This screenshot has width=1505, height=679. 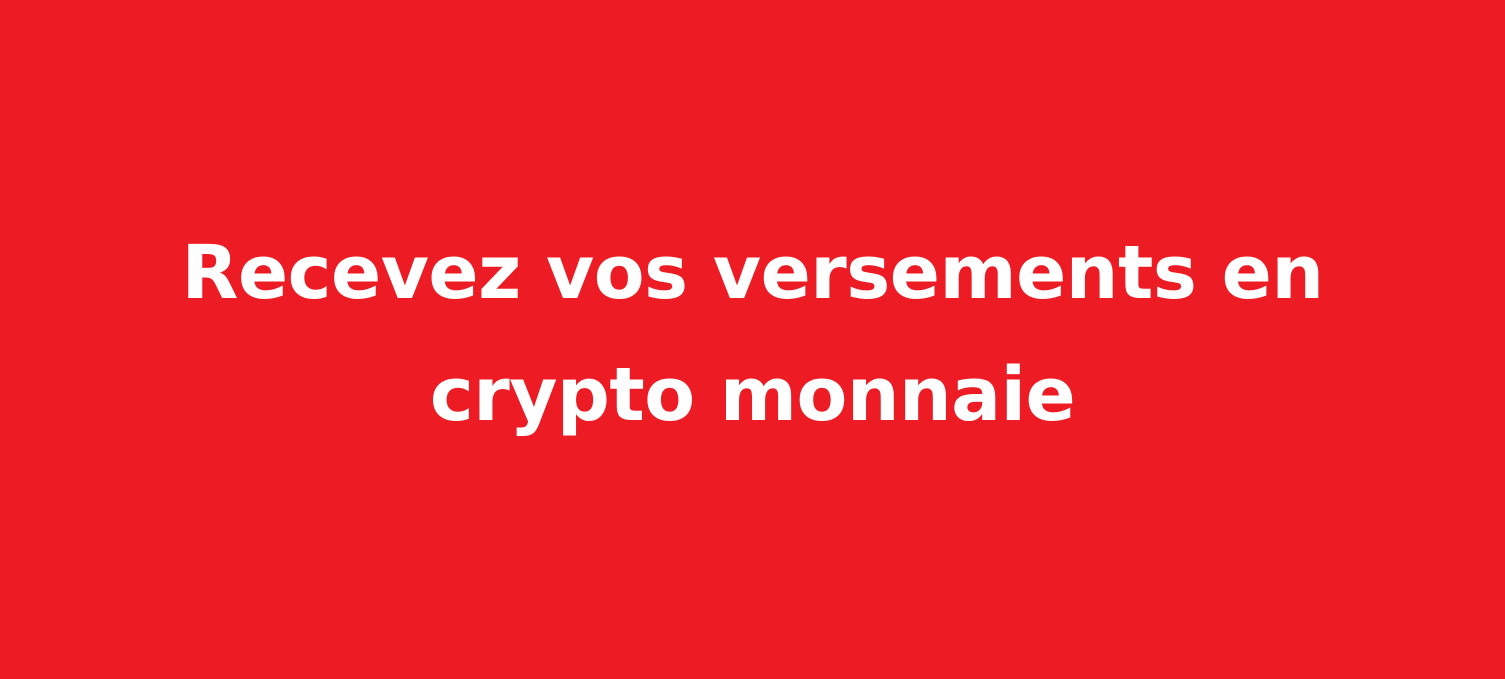 I want to click on headline-line-1: Recevez vos versements en, so click(x=752, y=273).